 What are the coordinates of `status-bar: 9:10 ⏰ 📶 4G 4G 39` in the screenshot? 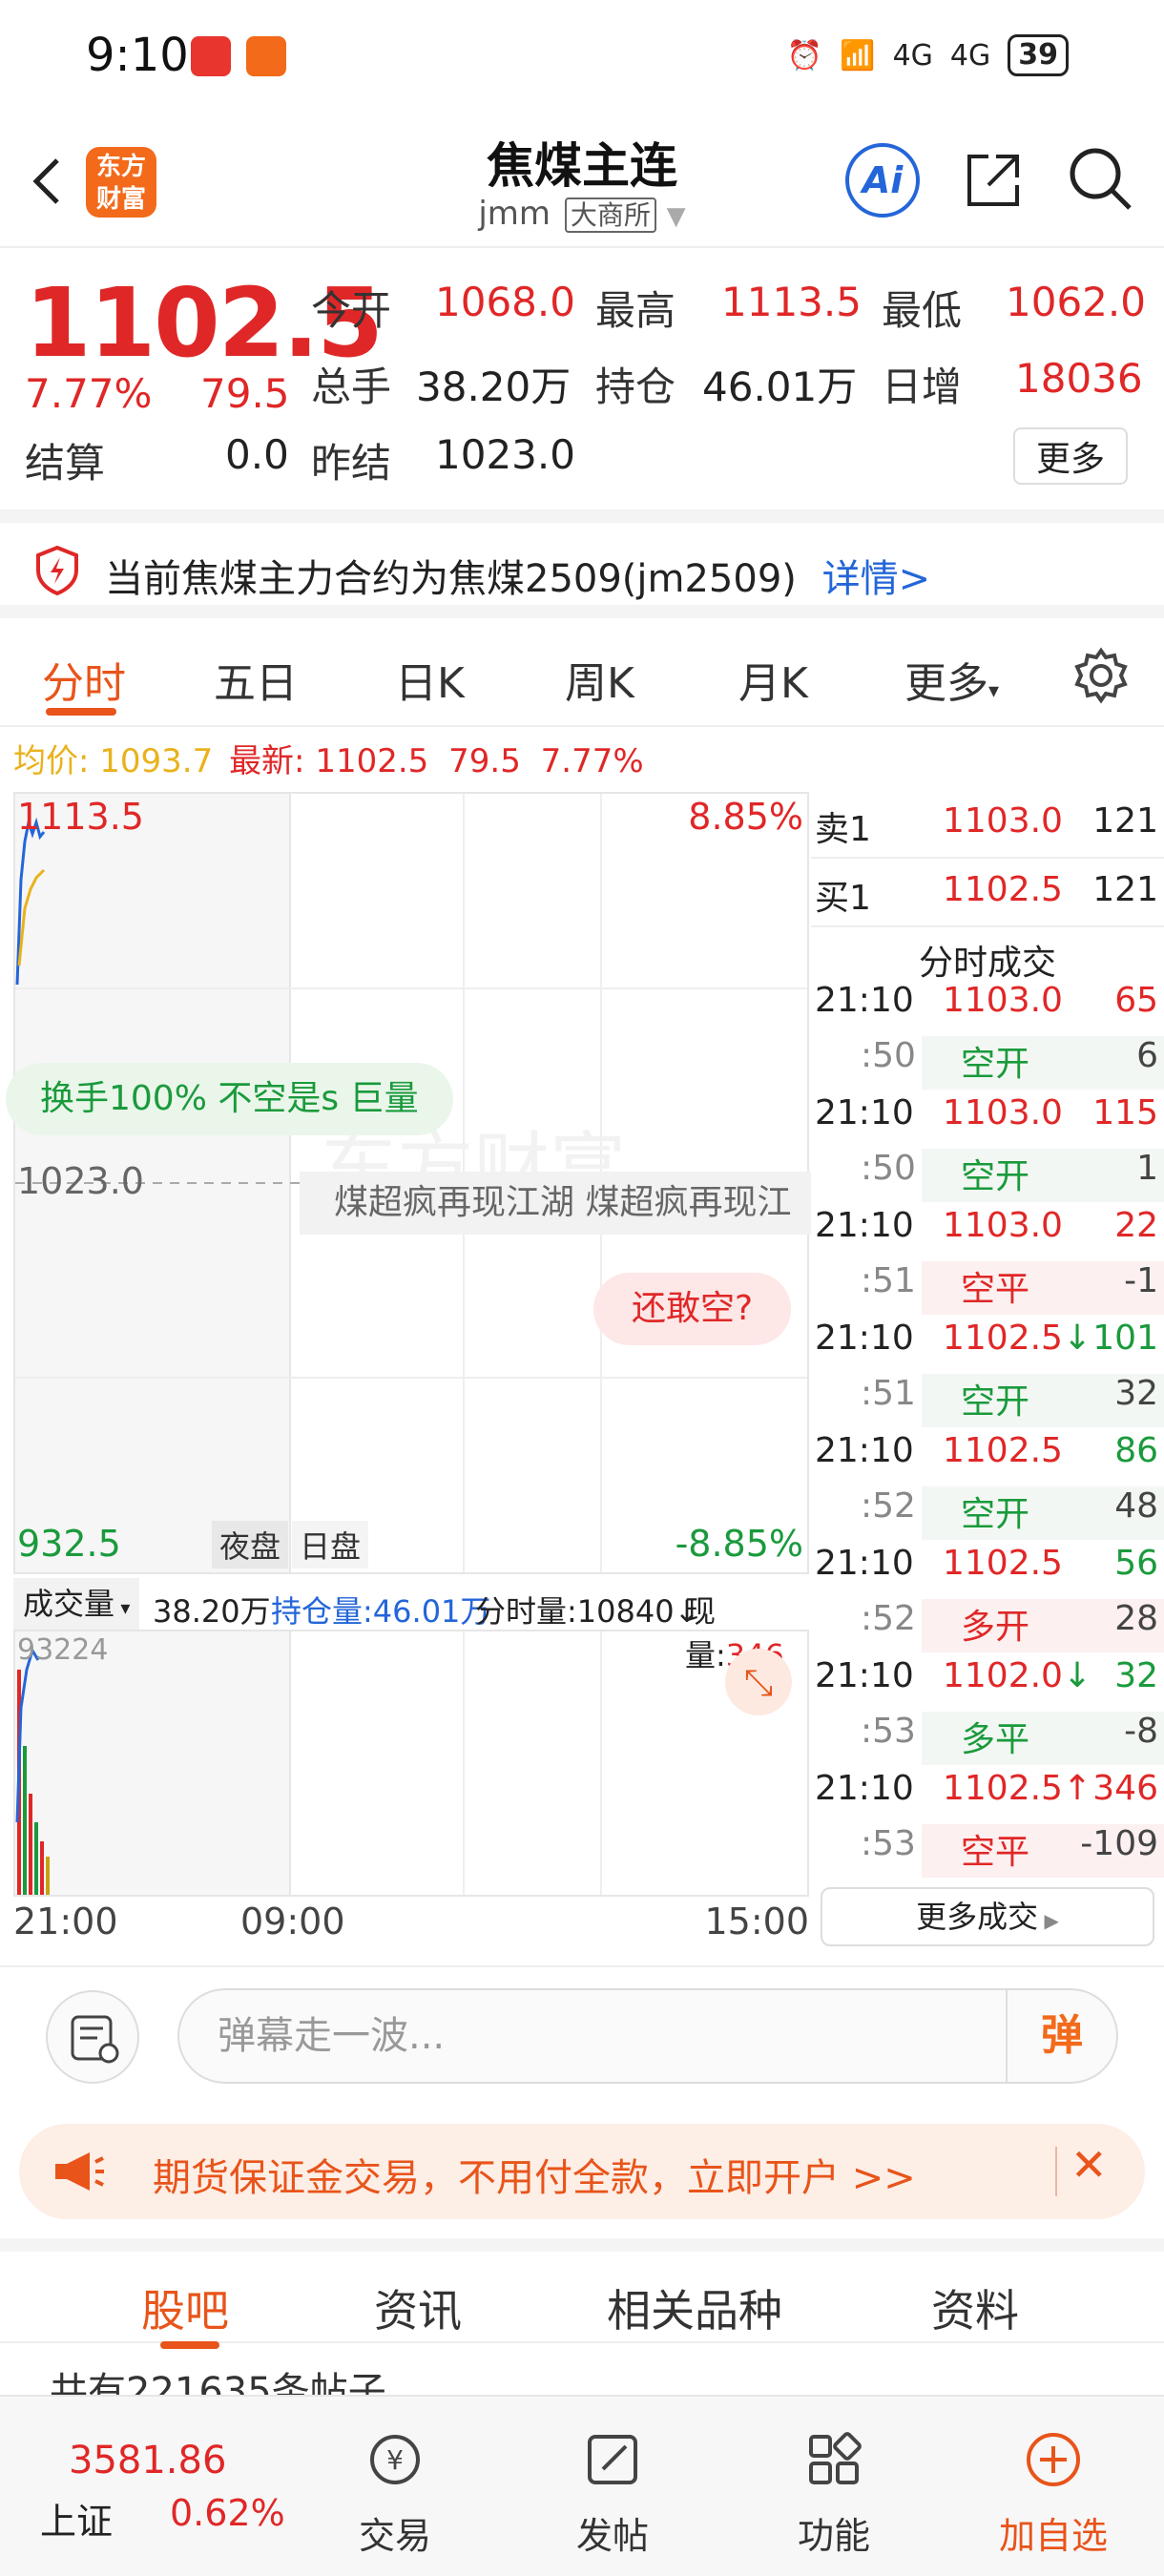 It's located at (582, 57).